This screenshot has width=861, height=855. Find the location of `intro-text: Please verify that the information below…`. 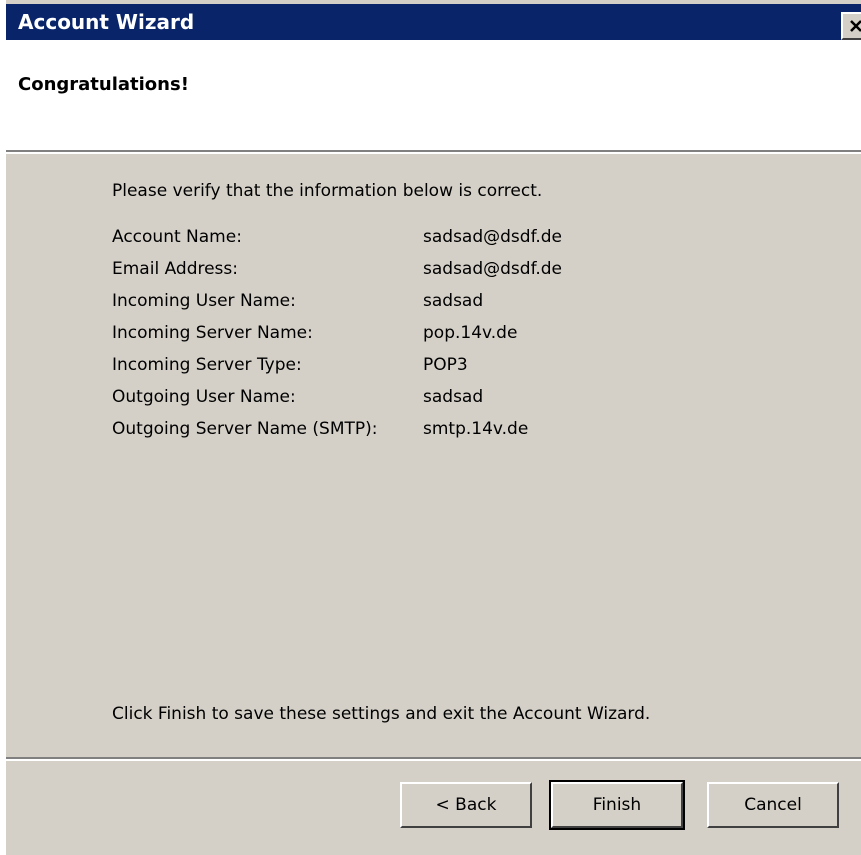

intro-text: Please verify that the information below… is located at coordinates (327, 191).